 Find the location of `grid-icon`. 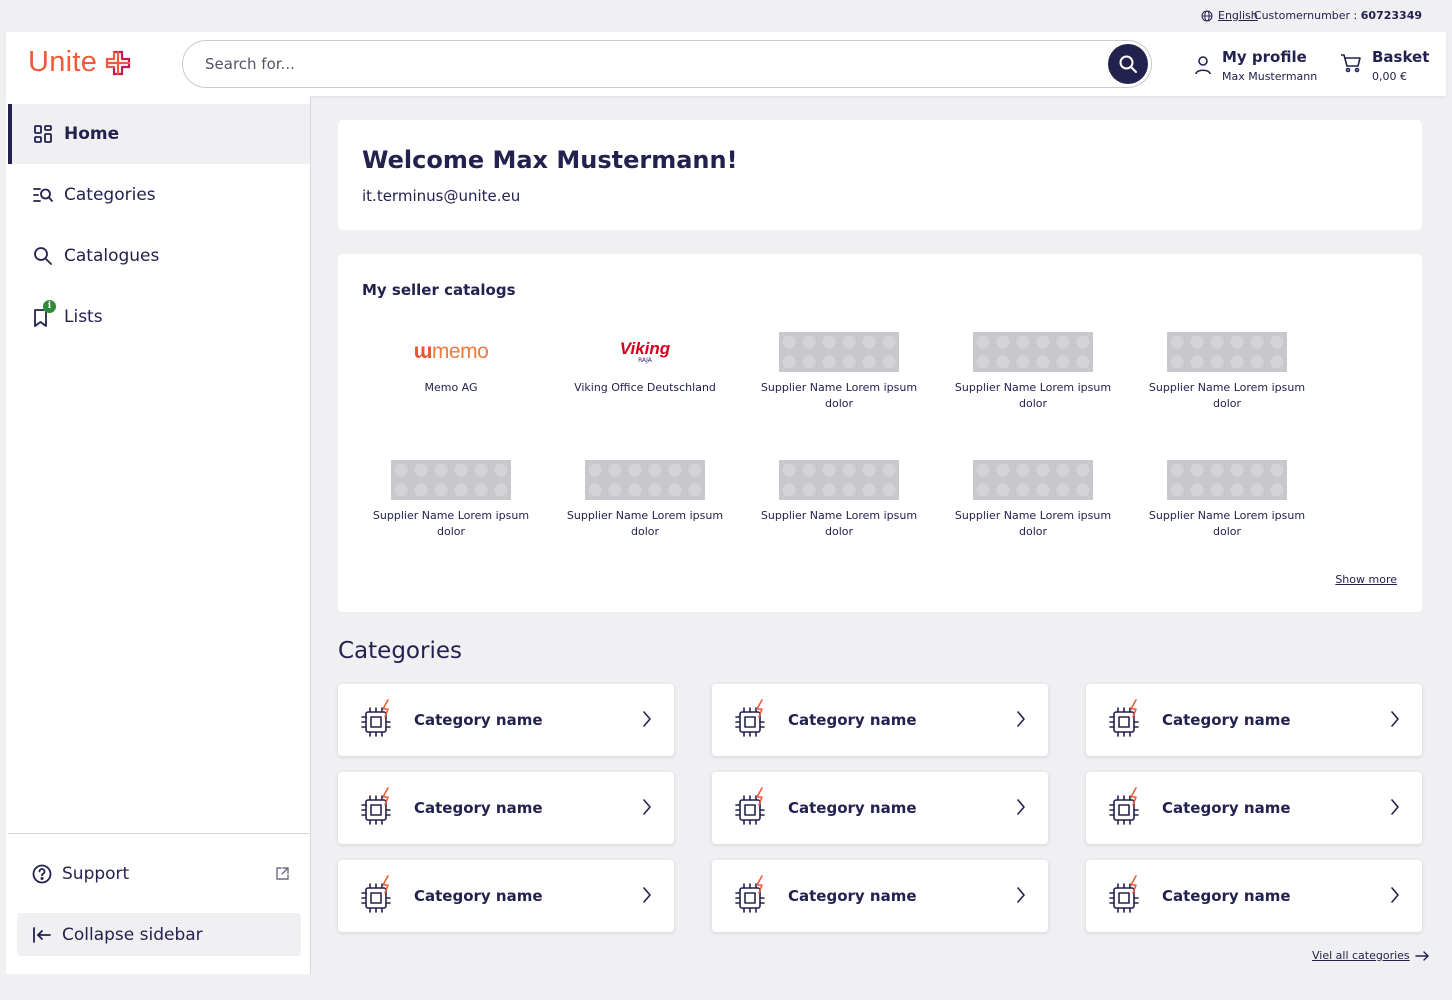

grid-icon is located at coordinates (43, 134).